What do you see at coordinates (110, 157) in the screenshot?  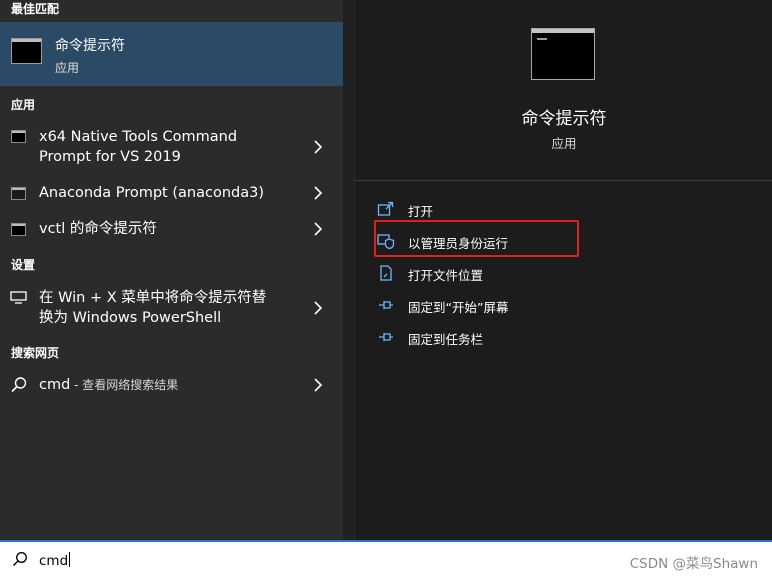 I see `app-label-line2: Prompt for VS 2019` at bounding box center [110, 157].